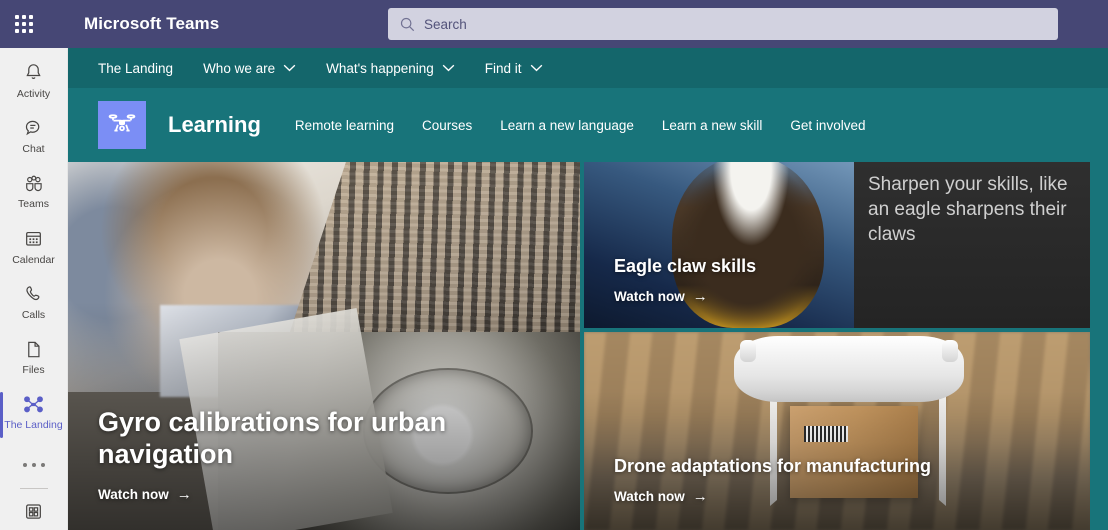 This screenshot has width=1108, height=530. Describe the element at coordinates (407, 24) in the screenshot. I see `search-icon` at that location.